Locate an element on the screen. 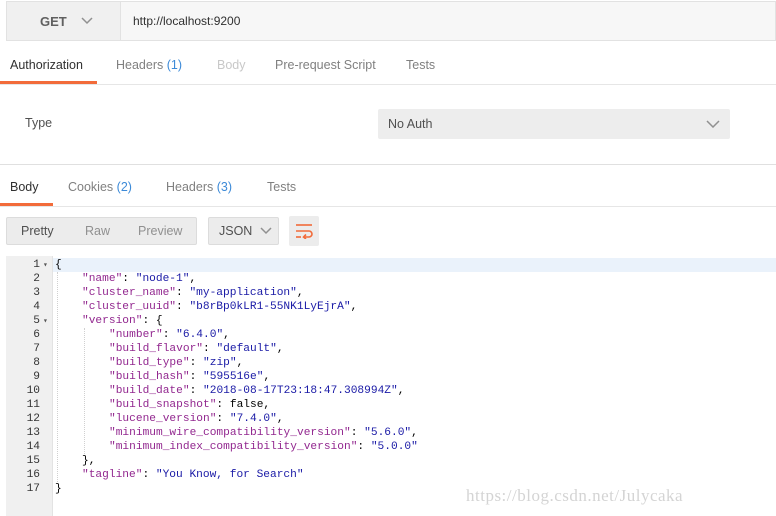  json-string-value: "my-application" is located at coordinates (243, 293).